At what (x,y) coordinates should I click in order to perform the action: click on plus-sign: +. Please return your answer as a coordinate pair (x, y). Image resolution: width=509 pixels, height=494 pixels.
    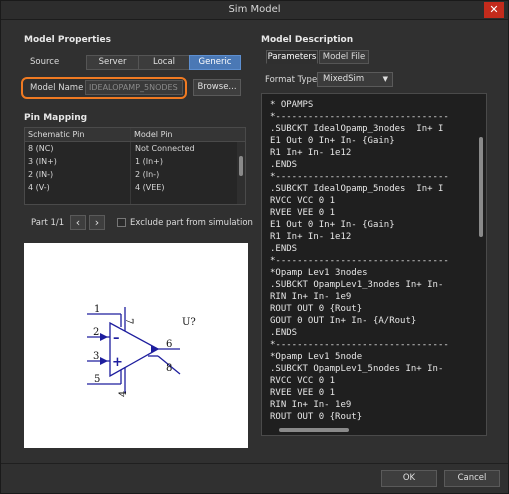
    Looking at the image, I should click on (117, 362).